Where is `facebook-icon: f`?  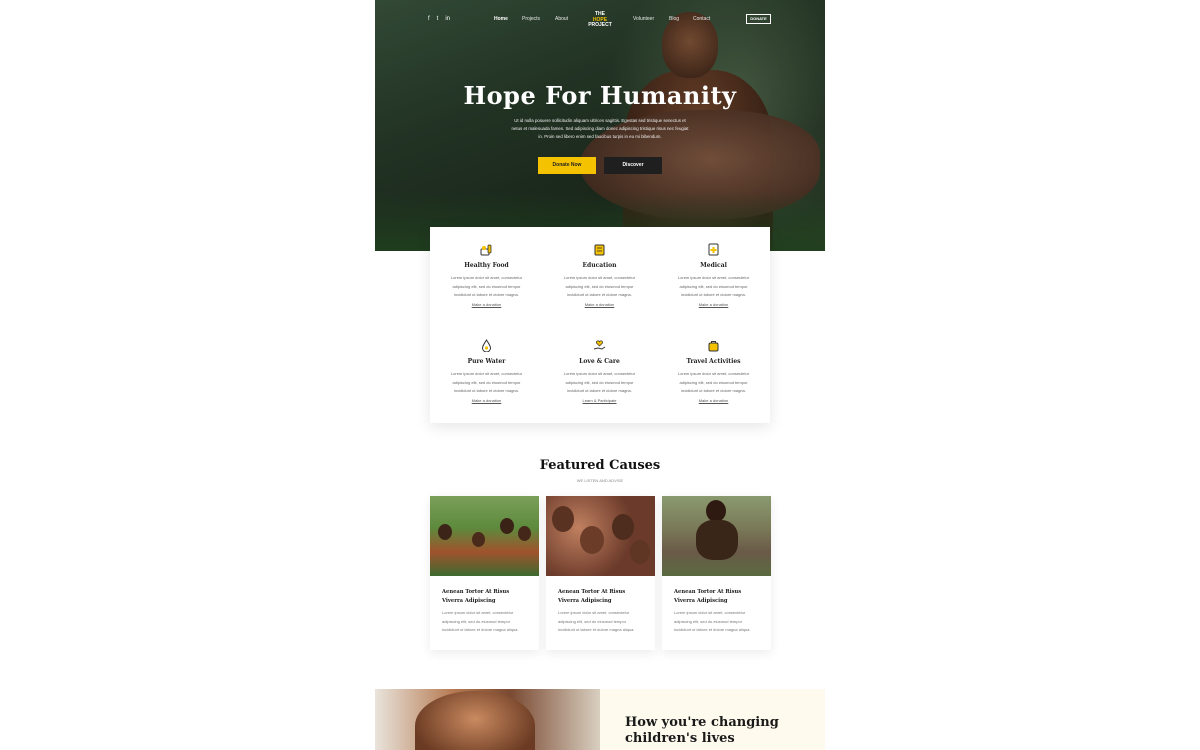
facebook-icon: f is located at coordinates (429, 19).